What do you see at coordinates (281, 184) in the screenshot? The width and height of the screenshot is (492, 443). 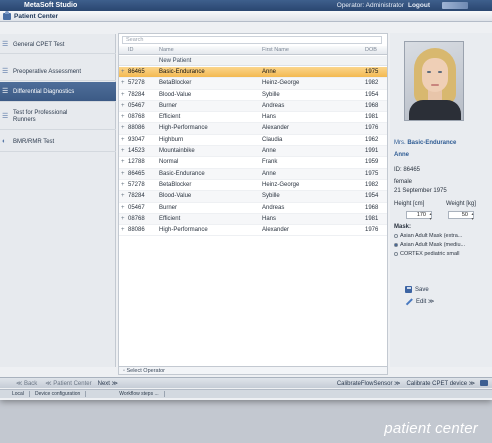 I see `cell-first-name: Heinz-George` at bounding box center [281, 184].